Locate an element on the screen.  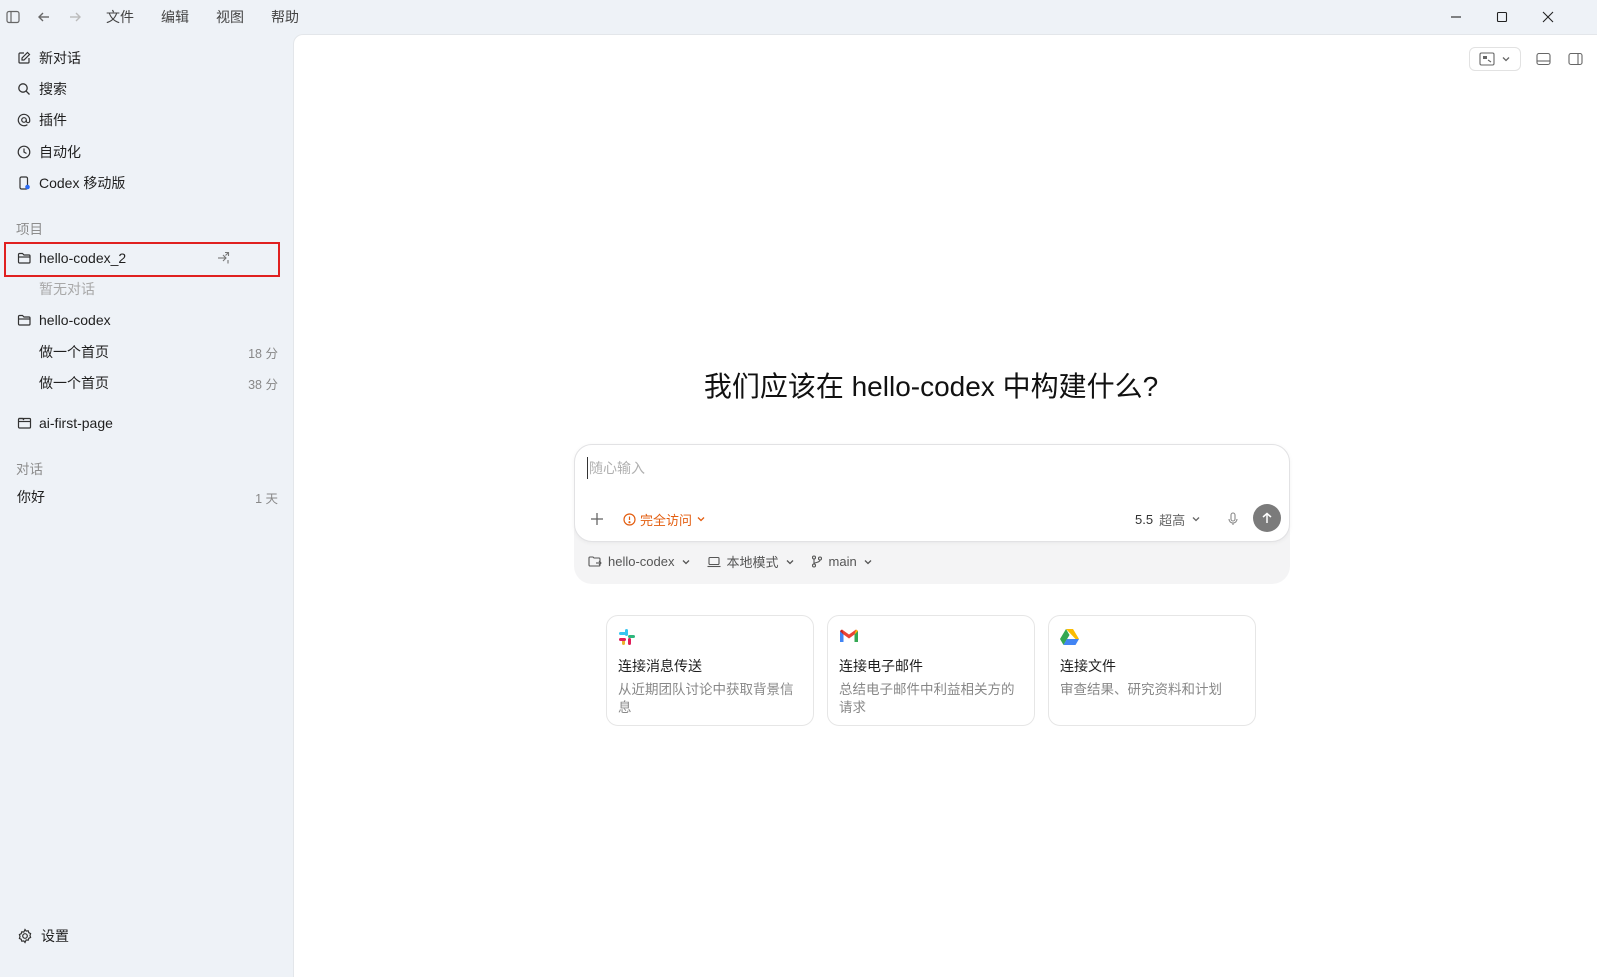
card-title: 连接电子邮件 is located at coordinates (881, 666).